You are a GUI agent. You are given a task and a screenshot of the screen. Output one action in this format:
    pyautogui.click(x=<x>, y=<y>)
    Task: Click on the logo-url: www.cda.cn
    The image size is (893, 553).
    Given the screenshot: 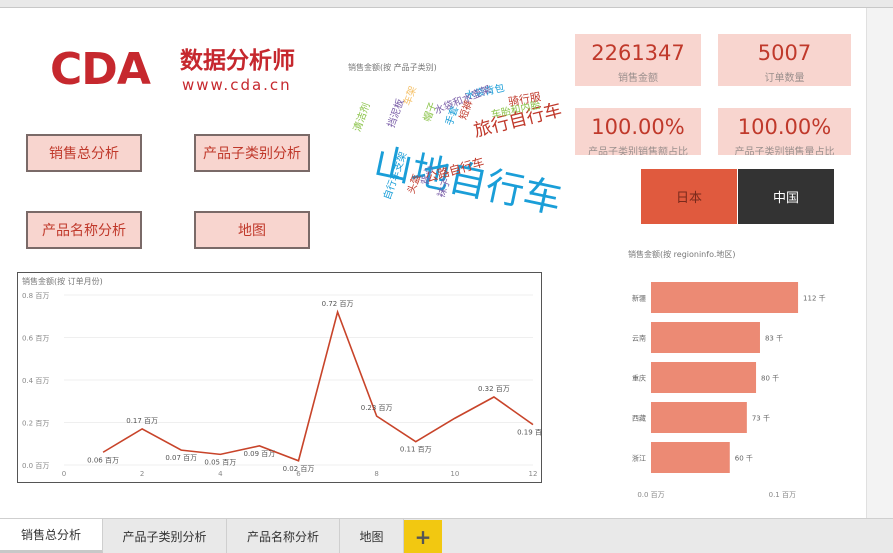 What is the action you would take?
    pyautogui.click(x=237, y=85)
    